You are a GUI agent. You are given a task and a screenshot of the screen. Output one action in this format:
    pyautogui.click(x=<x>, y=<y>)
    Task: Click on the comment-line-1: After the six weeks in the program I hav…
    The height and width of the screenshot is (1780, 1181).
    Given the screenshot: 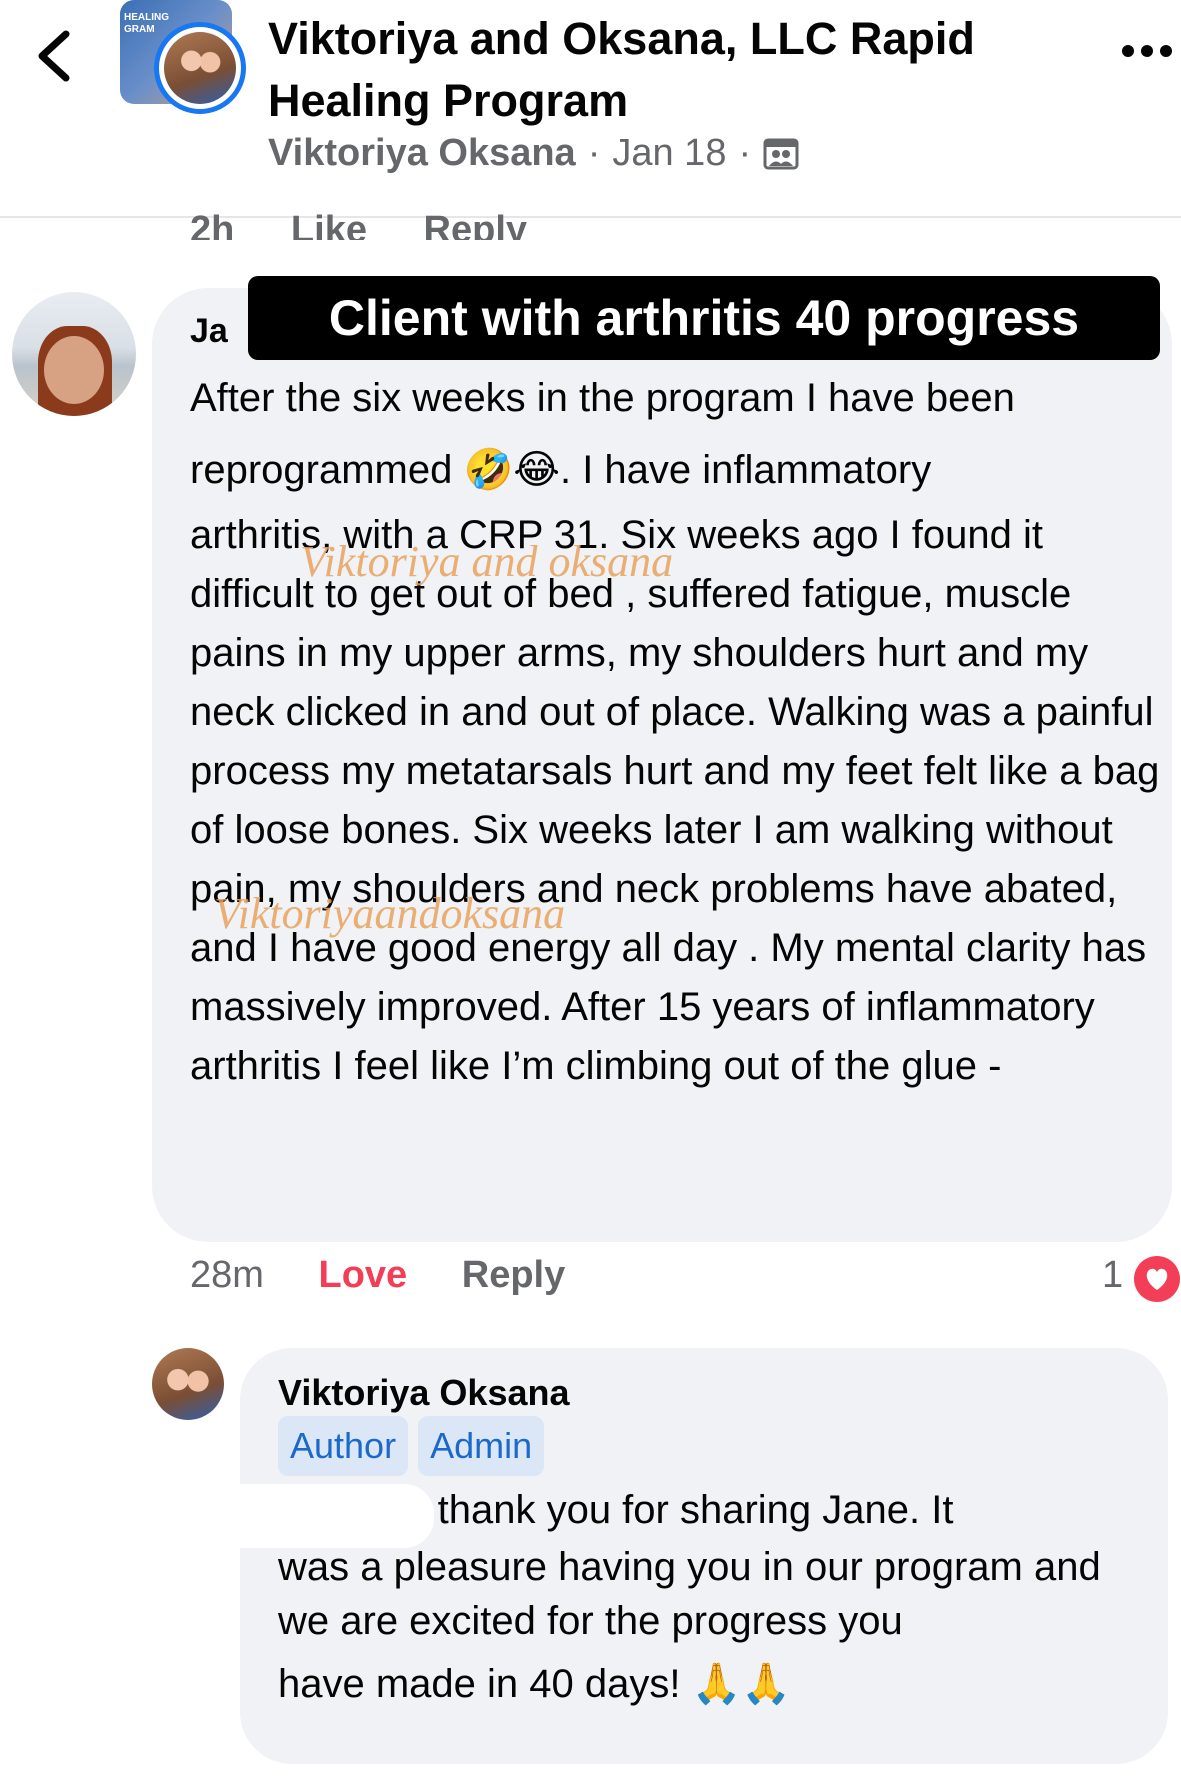 What is the action you would take?
    pyautogui.click(x=602, y=398)
    